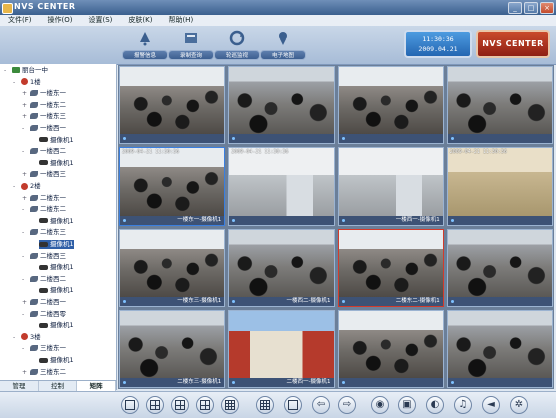 The height and width of the screenshot is (418, 556). What do you see at coordinates (281, 267) in the screenshot?
I see `video-cell: 一楼西二-摄像机1` at bounding box center [281, 267].